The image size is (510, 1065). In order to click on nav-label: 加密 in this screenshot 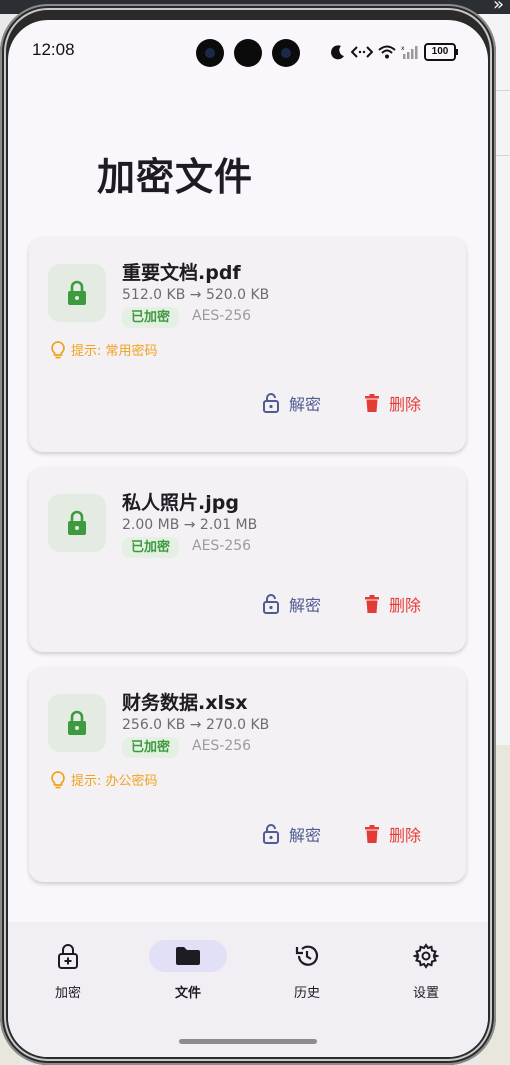, I will do `click(67, 993)`.